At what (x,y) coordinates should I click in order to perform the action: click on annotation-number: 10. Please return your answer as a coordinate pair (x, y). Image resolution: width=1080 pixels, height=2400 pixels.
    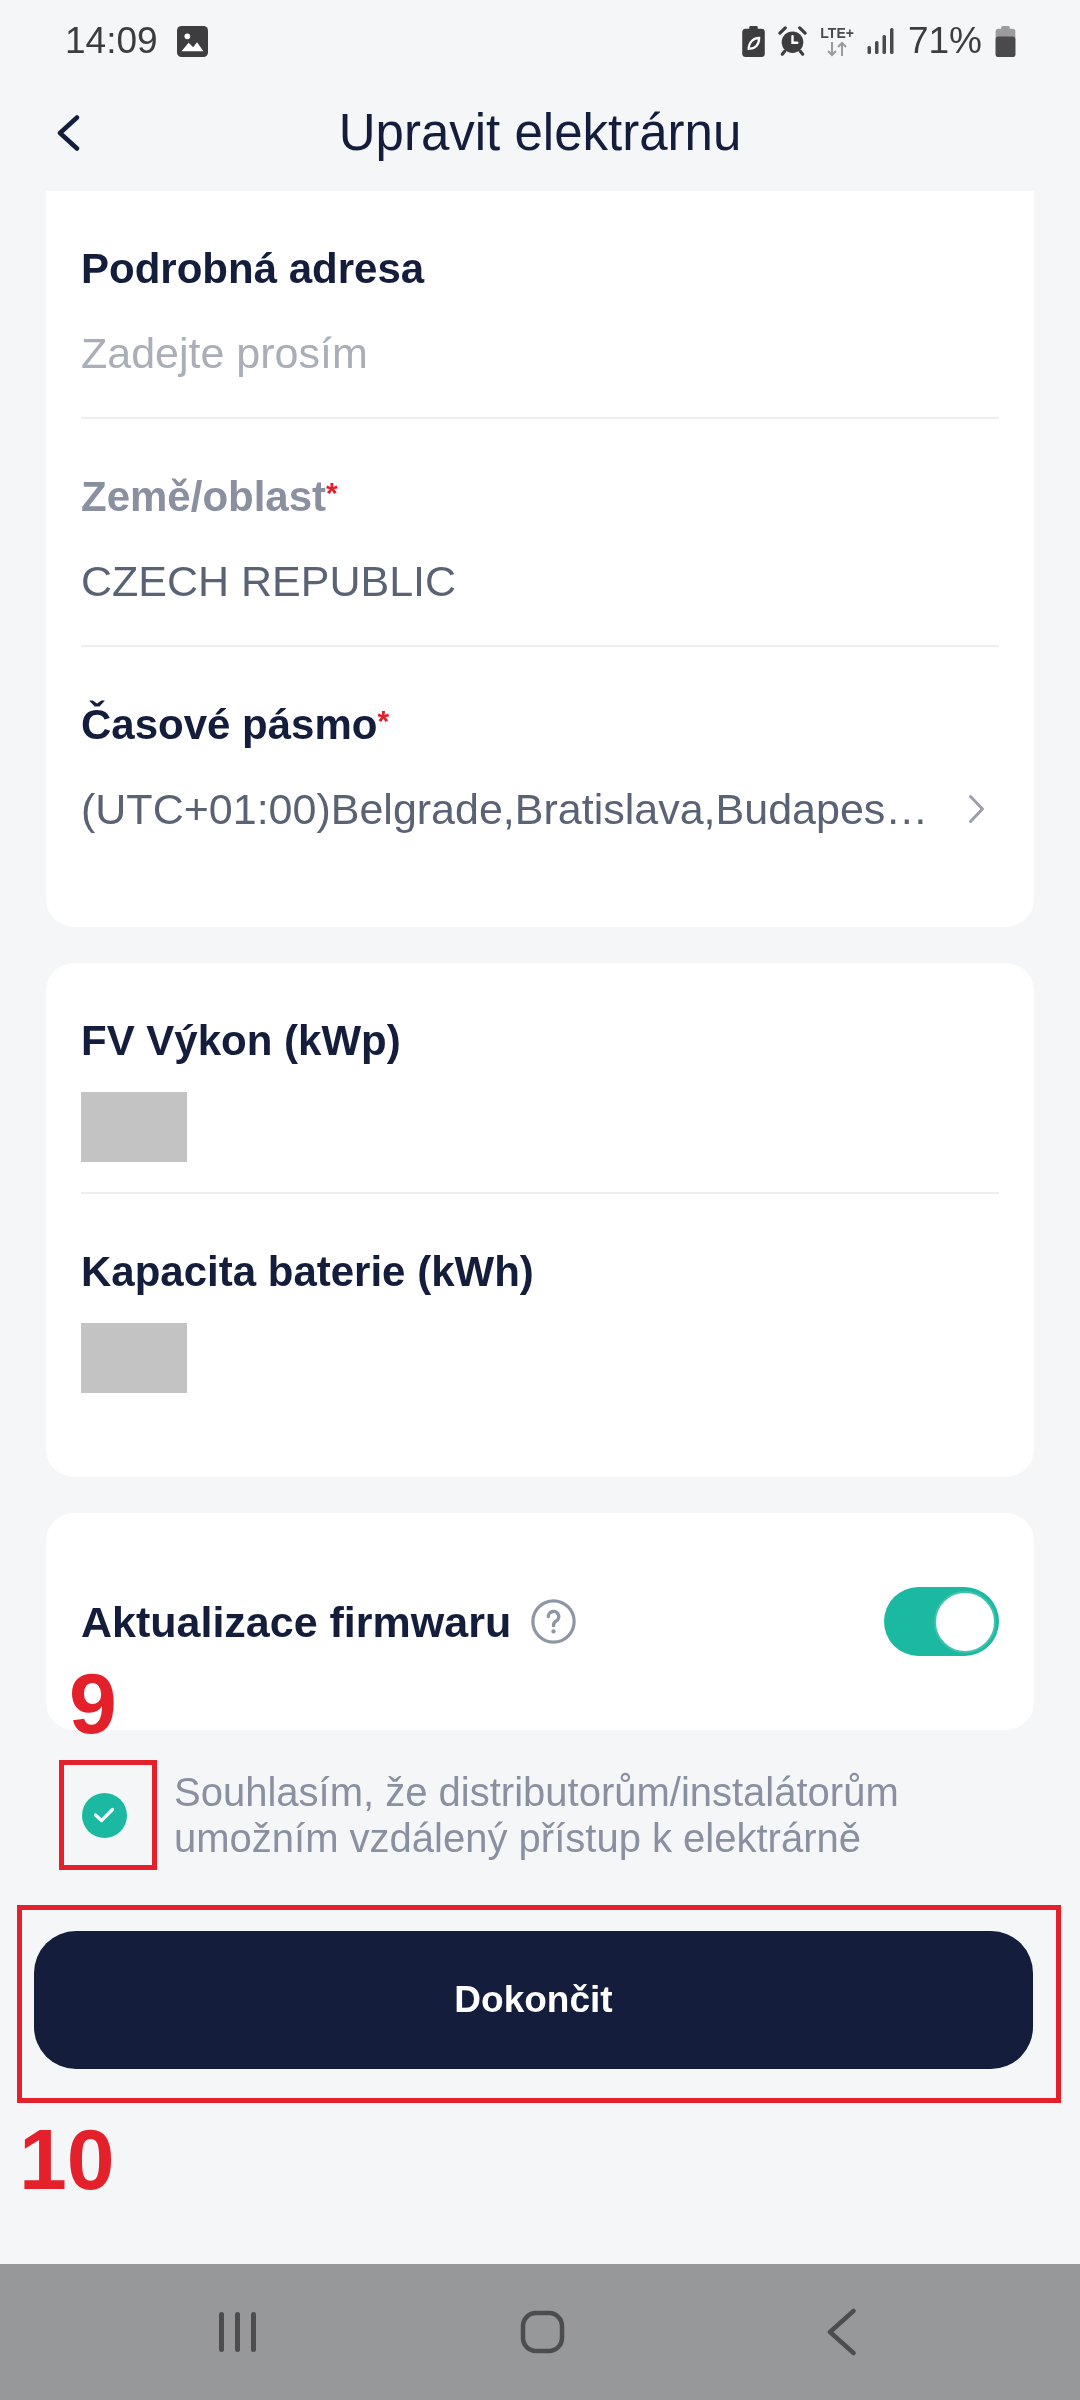
    Looking at the image, I should click on (67, 2159).